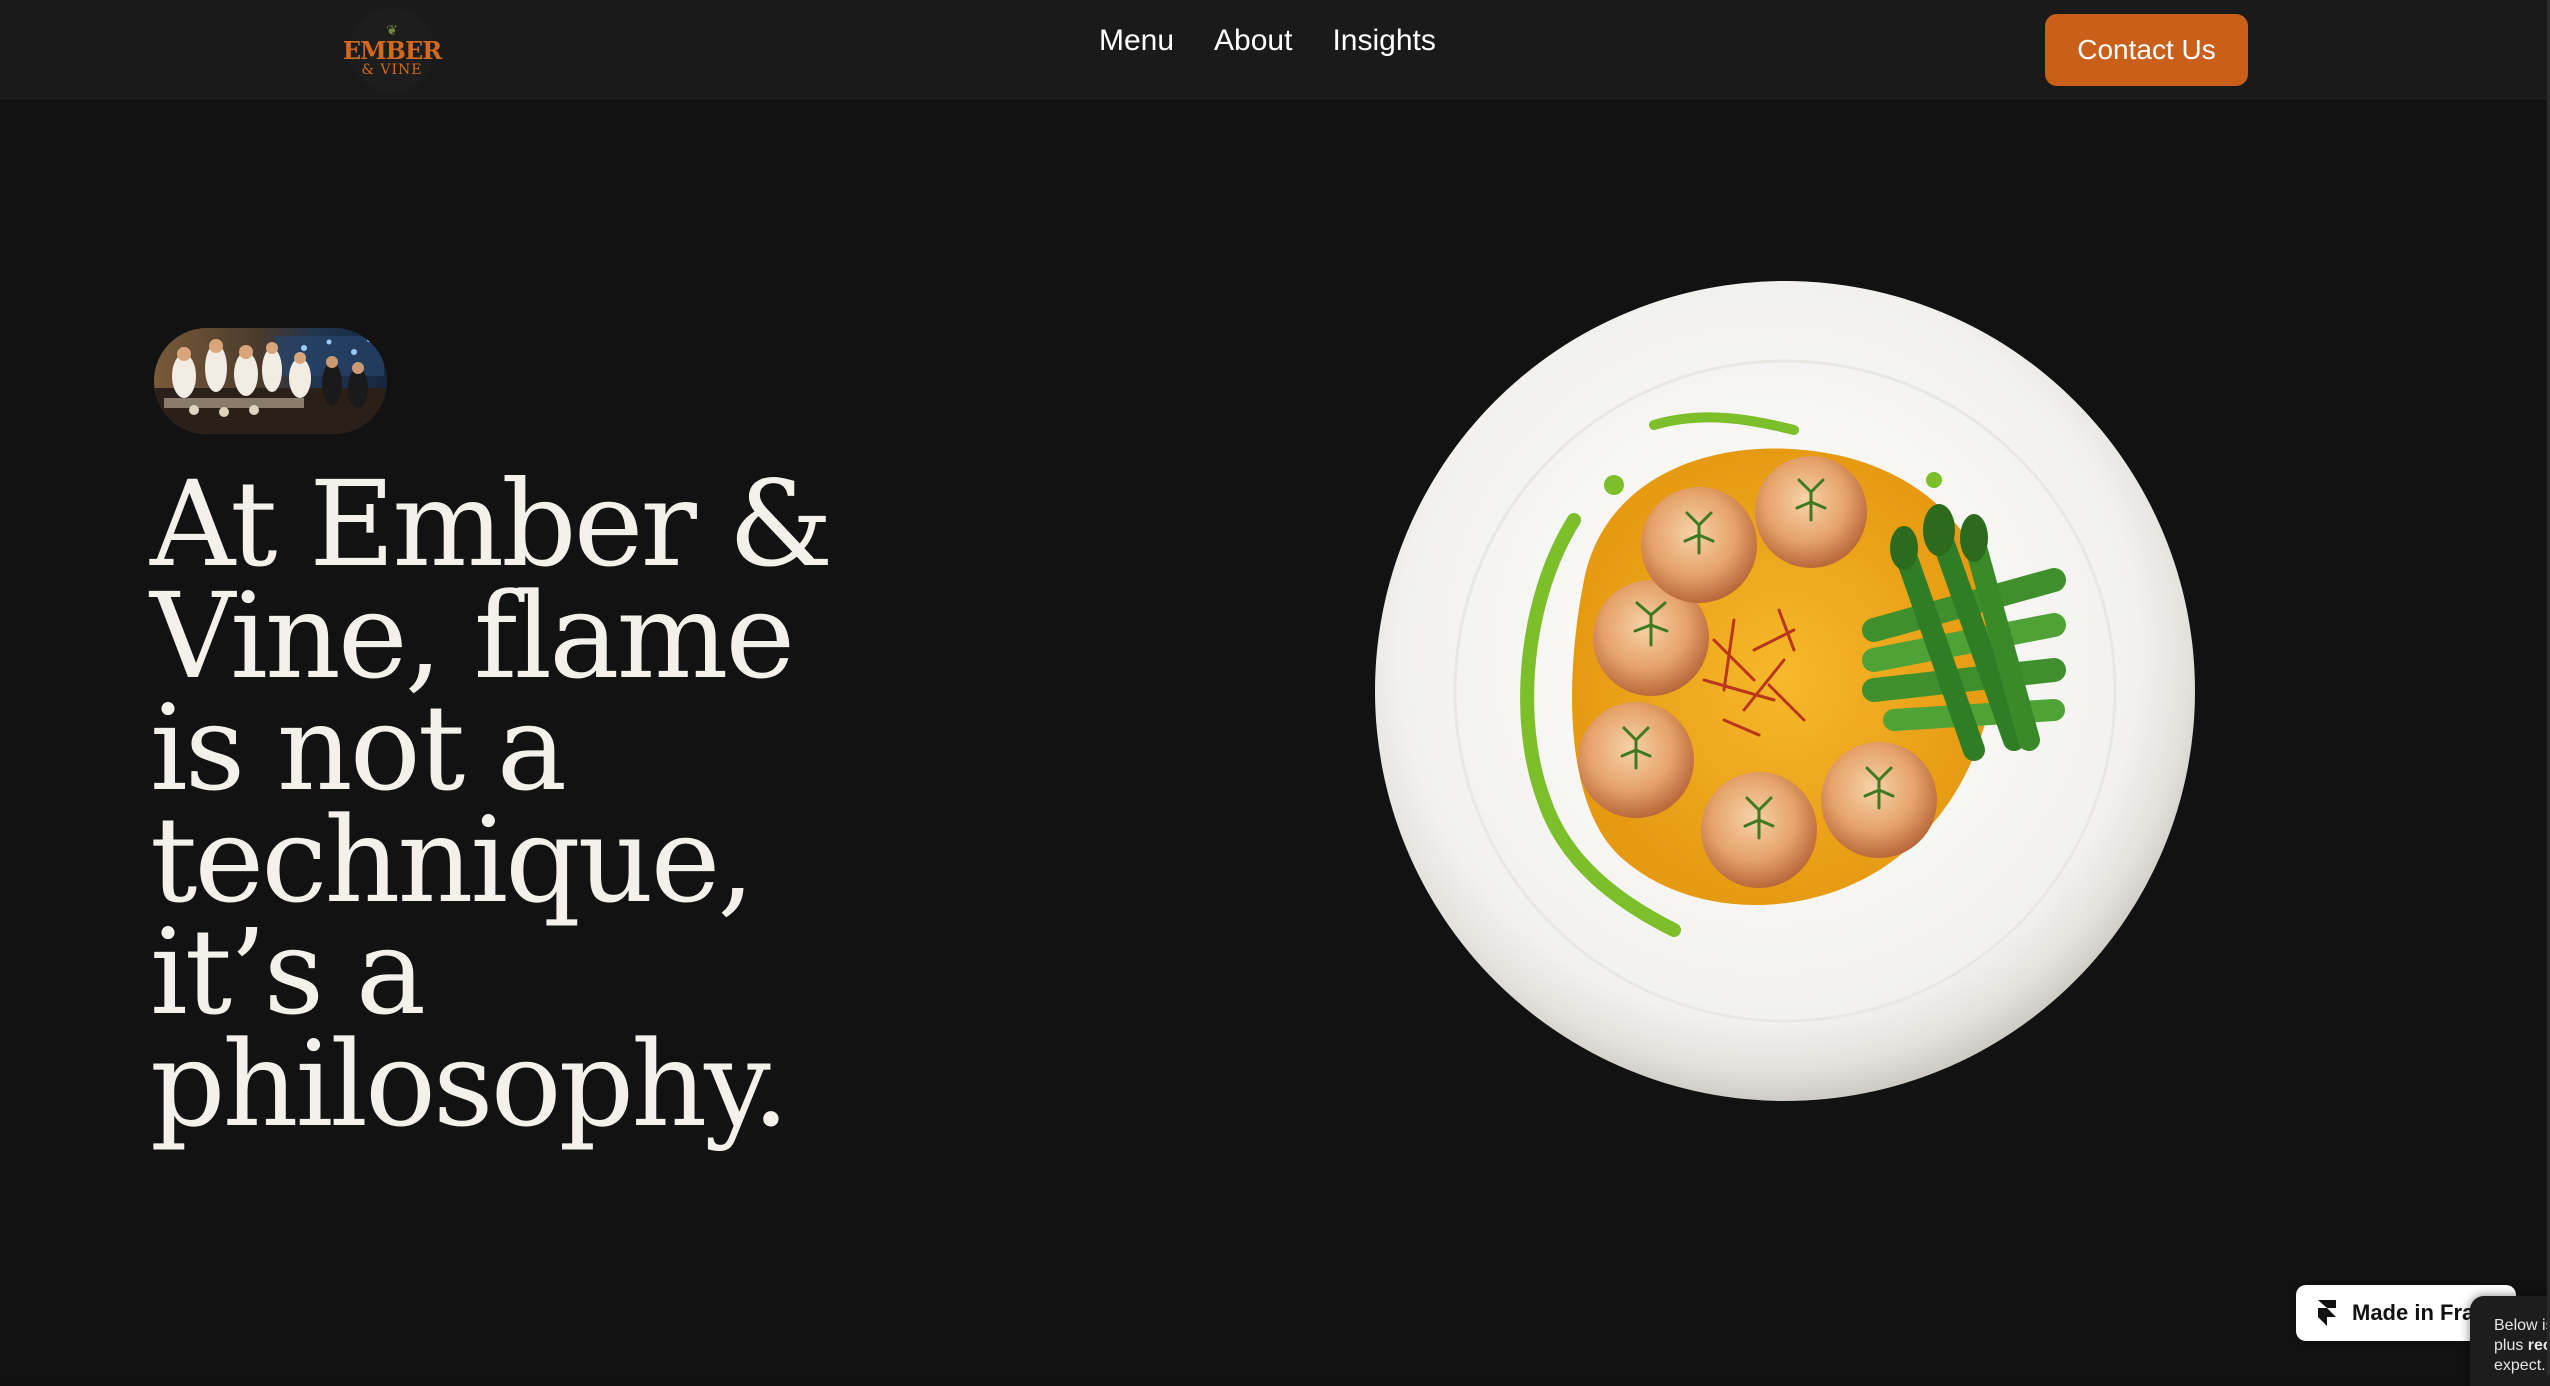 Image resolution: width=2550 pixels, height=1386 pixels. I want to click on cookie-text-line-2: plus rec, so click(2522, 1346).